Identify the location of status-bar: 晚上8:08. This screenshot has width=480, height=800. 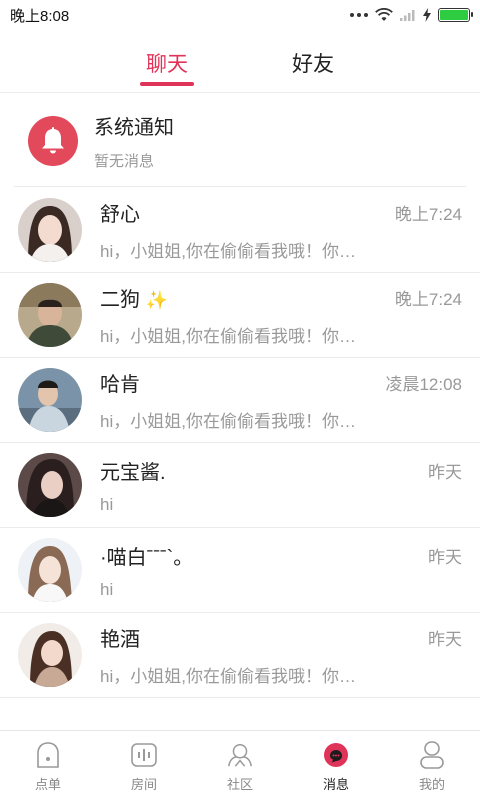
(240, 15).